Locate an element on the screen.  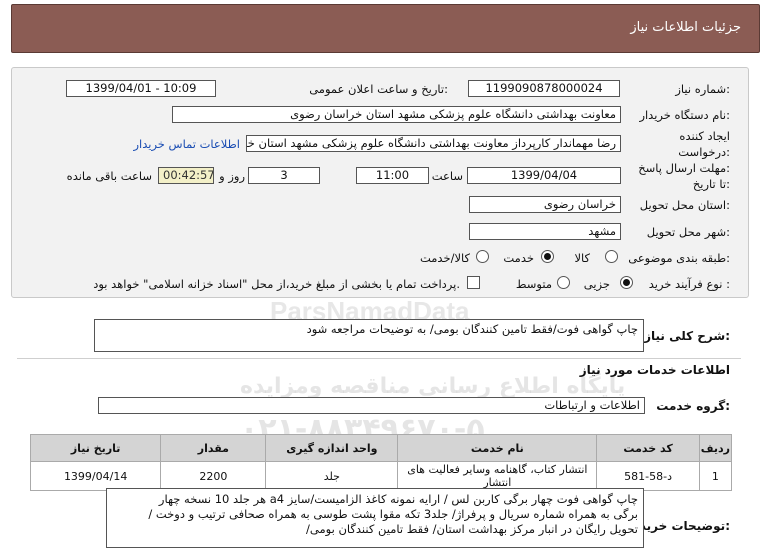
section-divider is located at coordinates (379, 358).